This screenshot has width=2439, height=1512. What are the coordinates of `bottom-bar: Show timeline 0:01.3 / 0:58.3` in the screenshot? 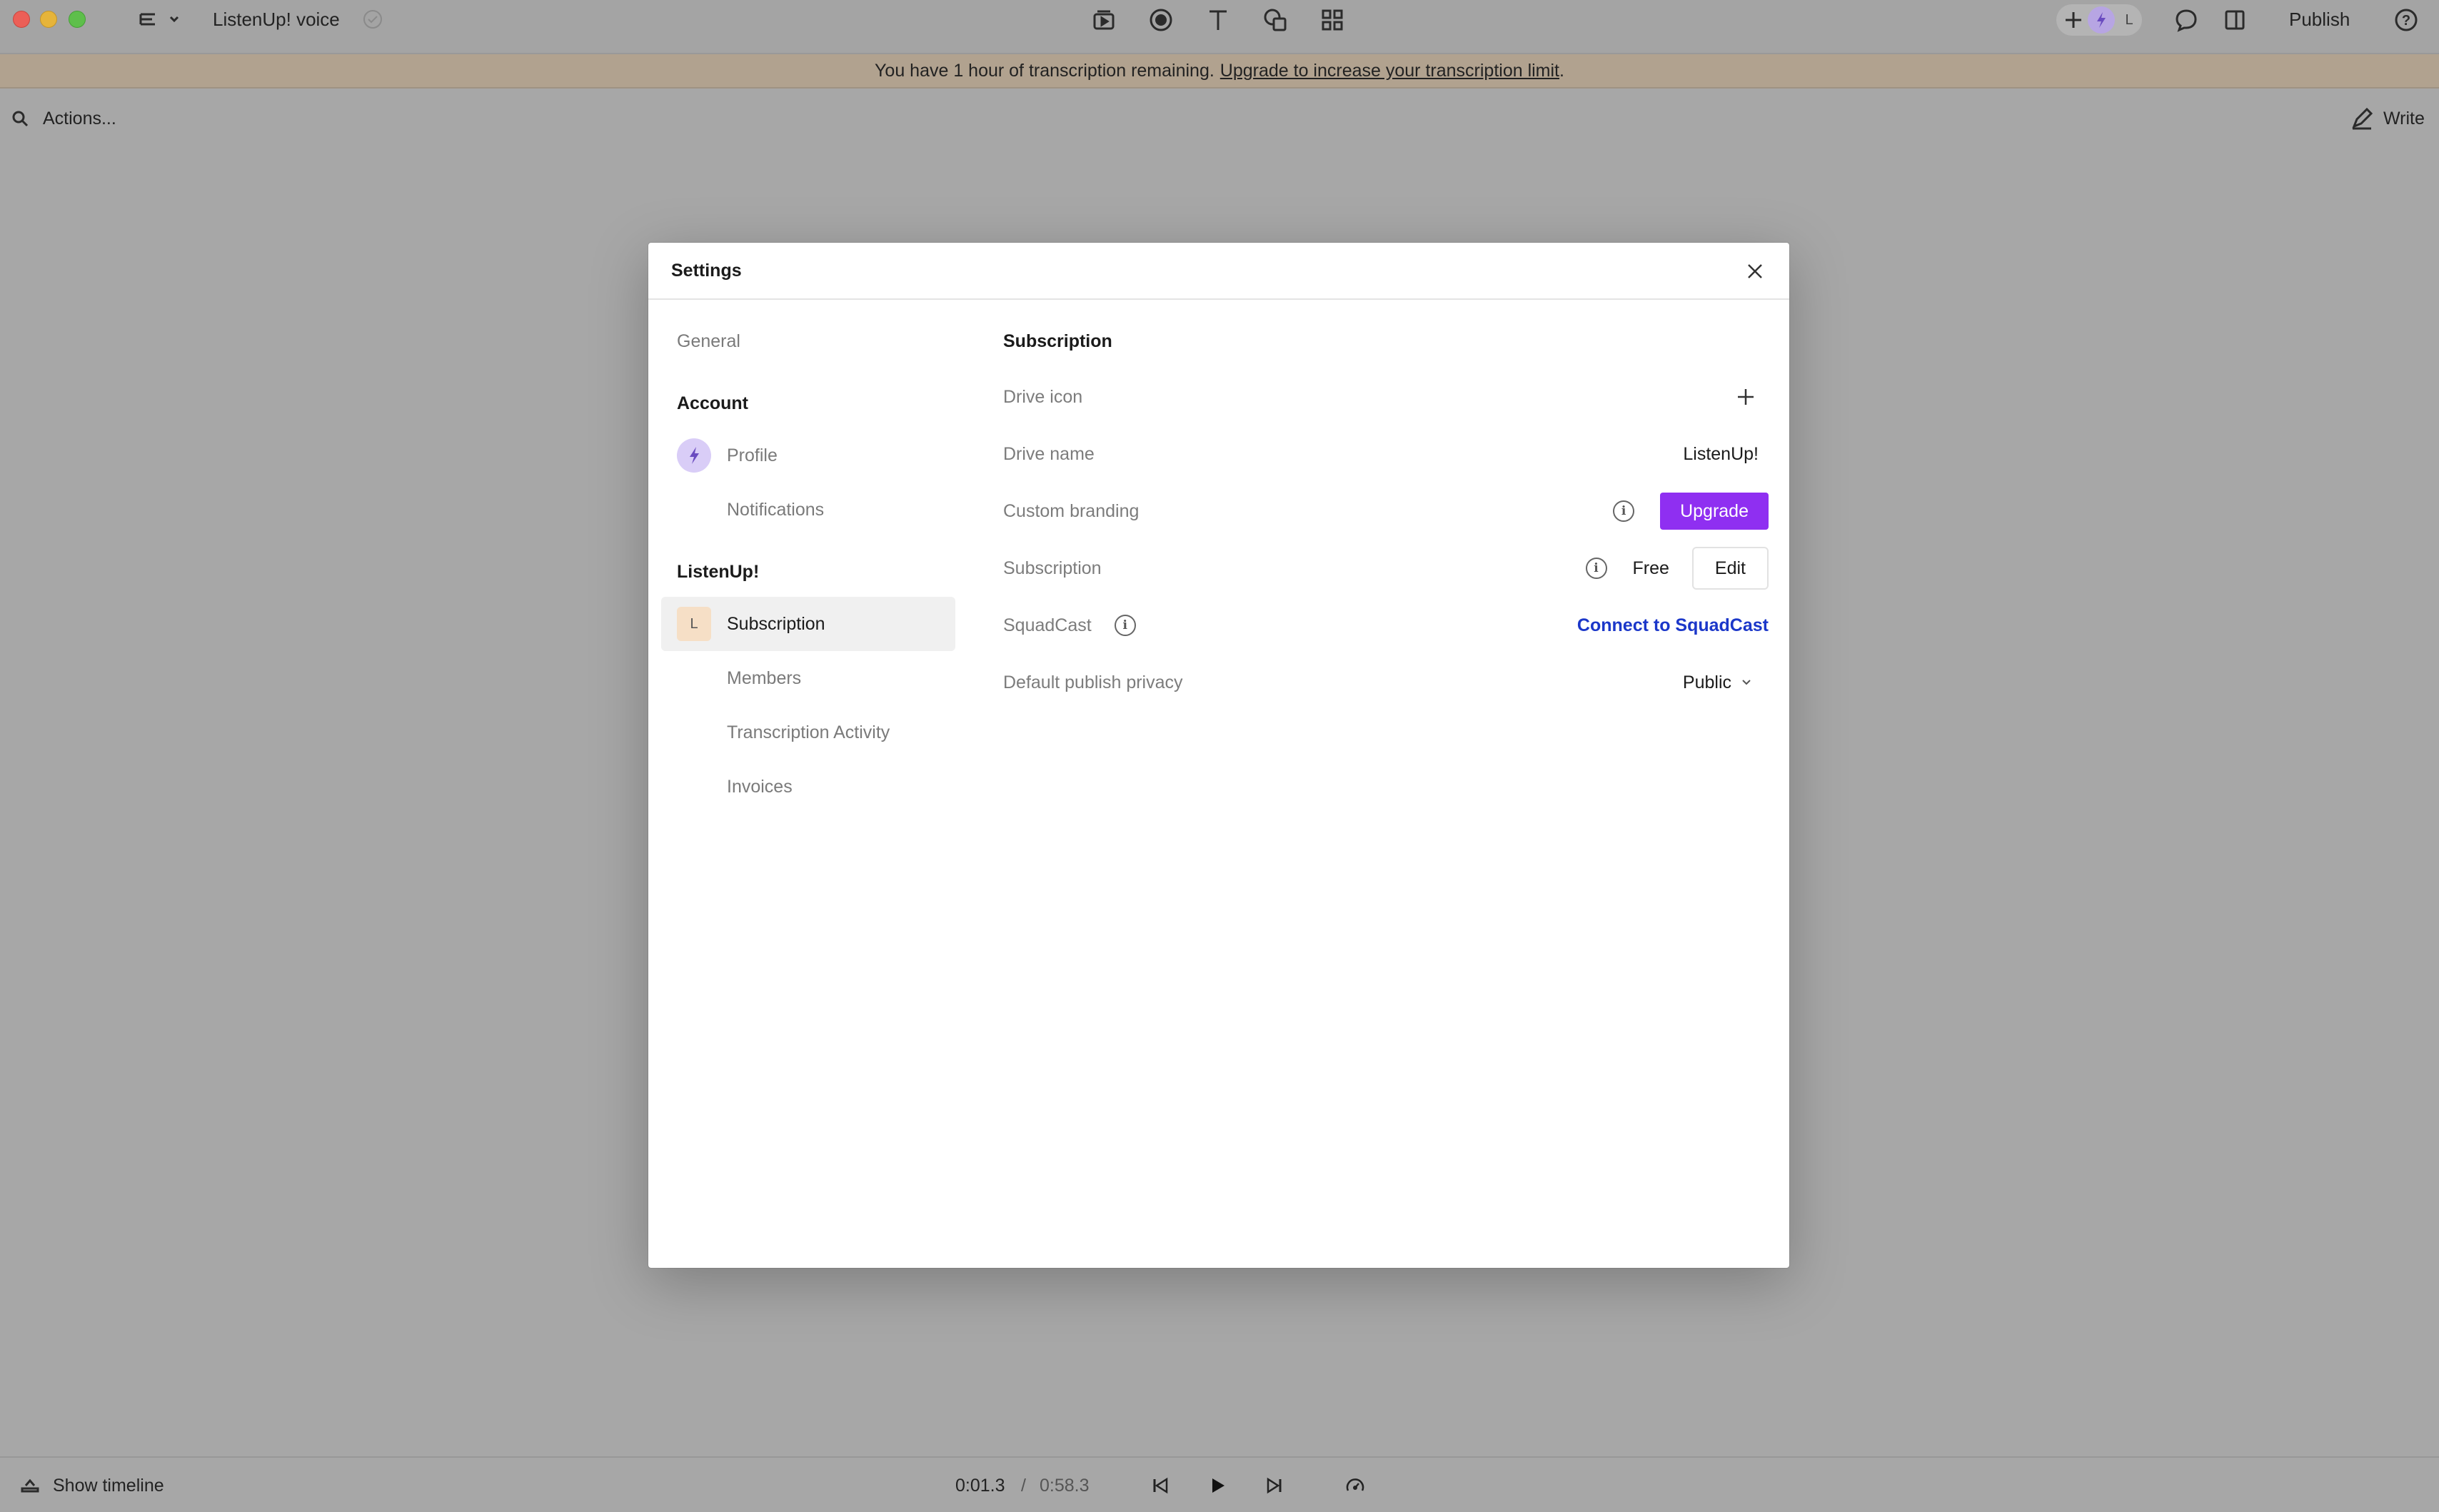 It's located at (1219, 1484).